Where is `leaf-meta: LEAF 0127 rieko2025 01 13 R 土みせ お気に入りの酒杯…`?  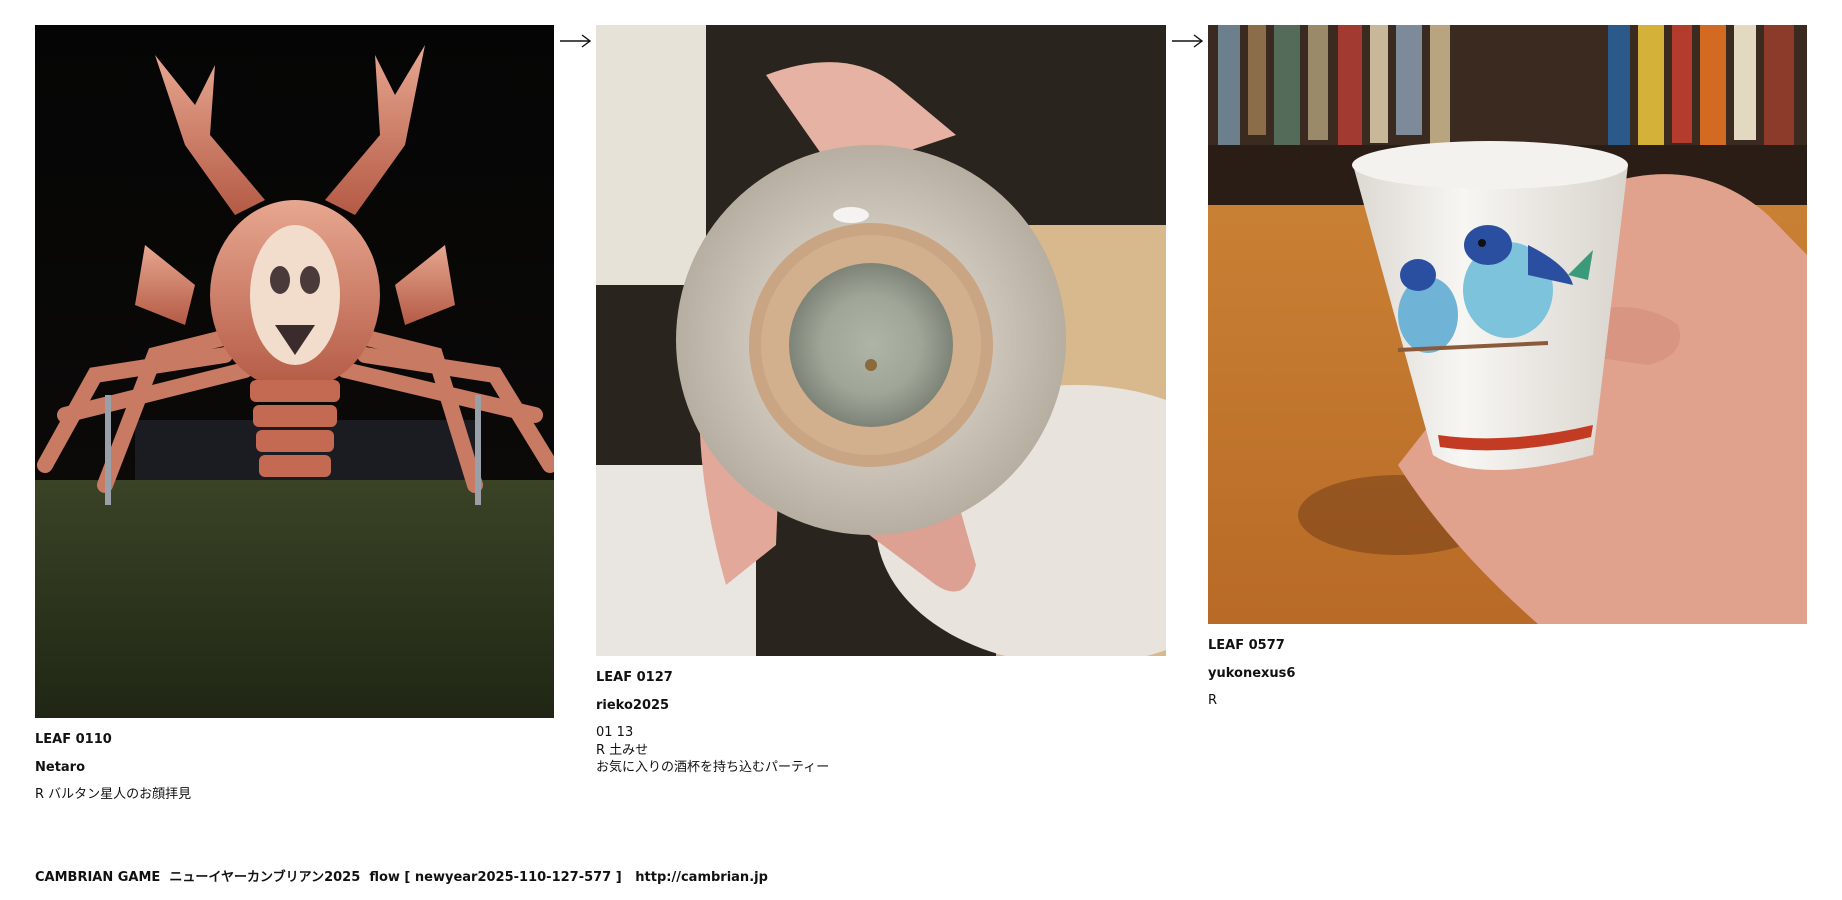 leaf-meta: LEAF 0127 rieko2025 01 13 R 土みせ お気に入りの酒杯… is located at coordinates (881, 723).